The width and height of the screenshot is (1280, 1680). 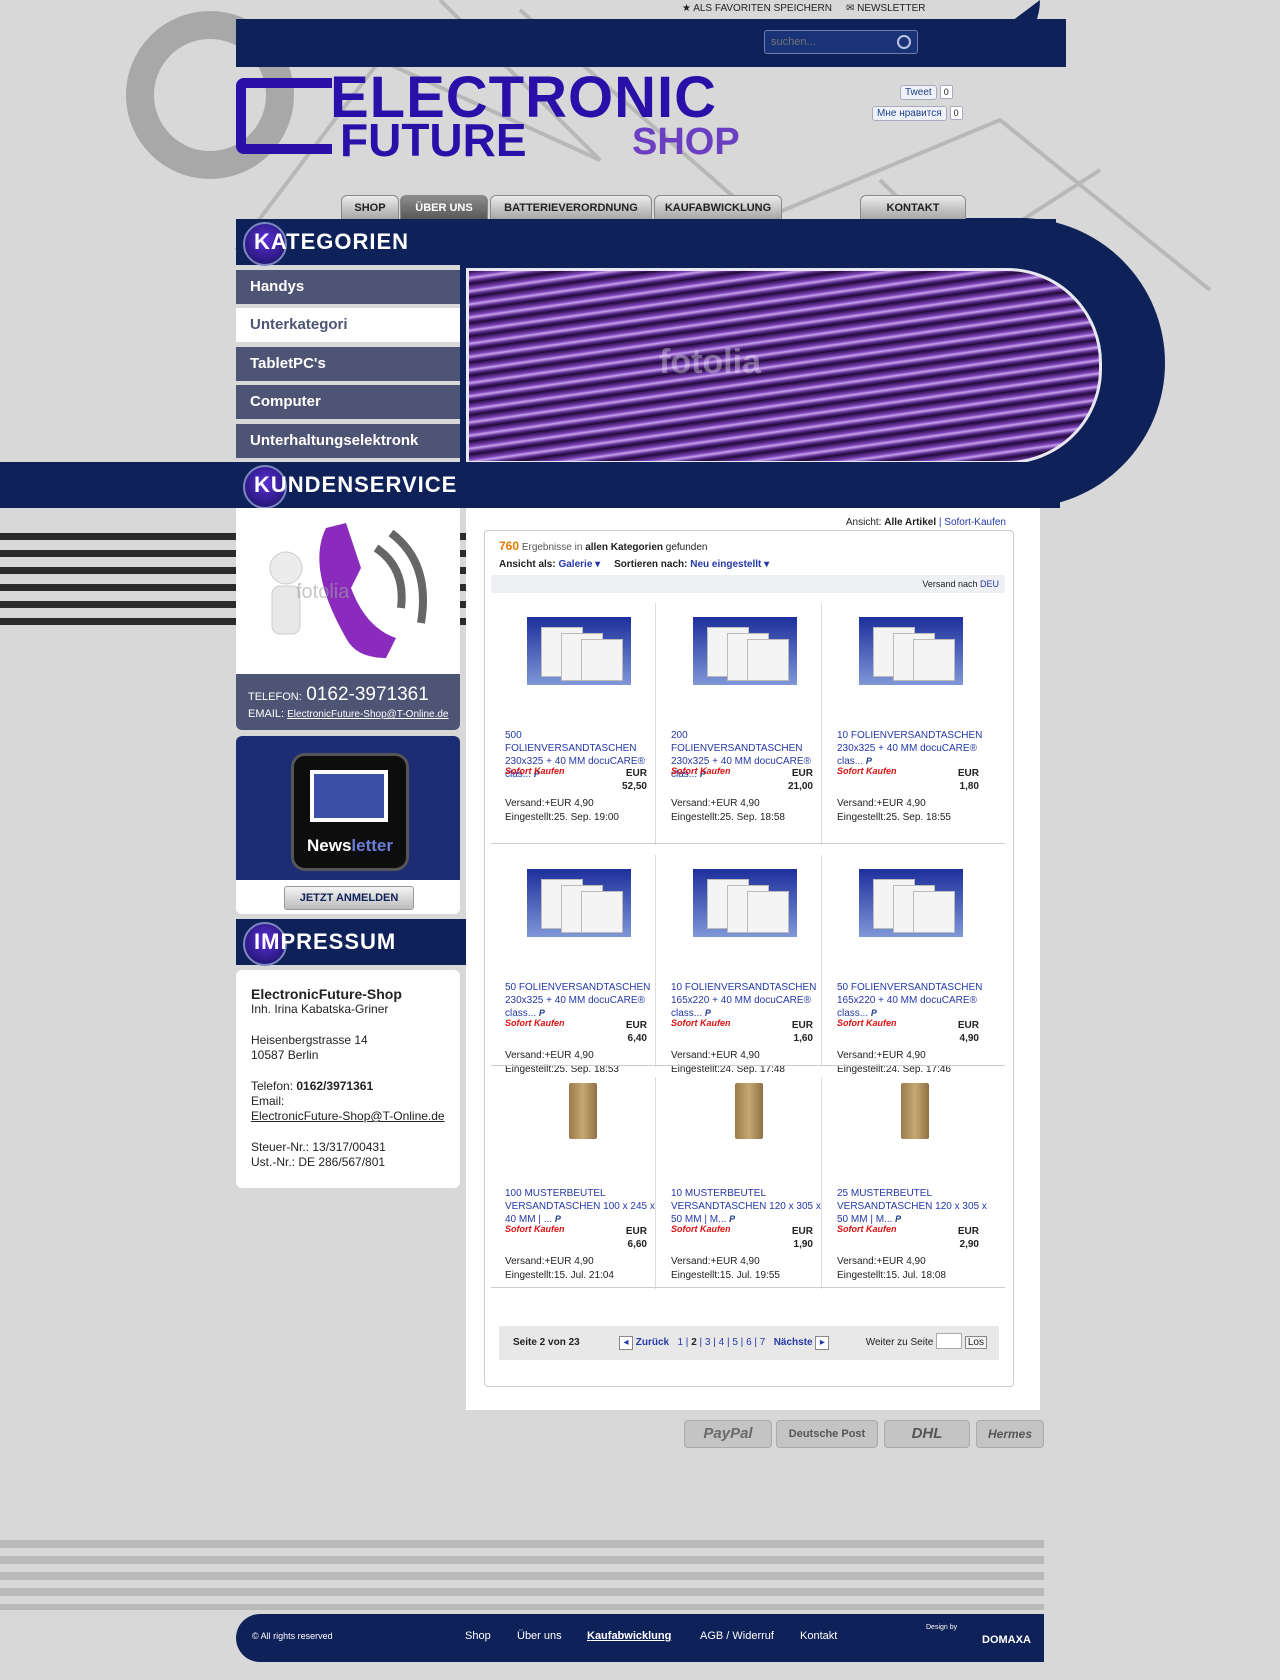 I want to click on view-buy-link: Sofort-Kaufen, so click(x=975, y=522).